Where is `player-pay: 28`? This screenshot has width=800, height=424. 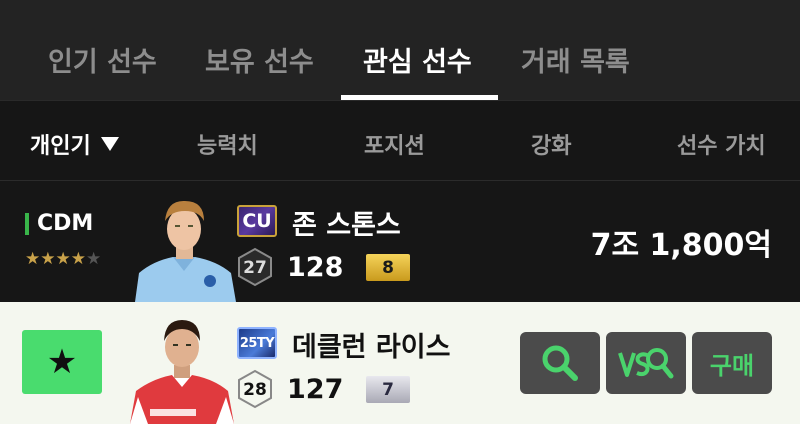 player-pay: 28 is located at coordinates (255, 390).